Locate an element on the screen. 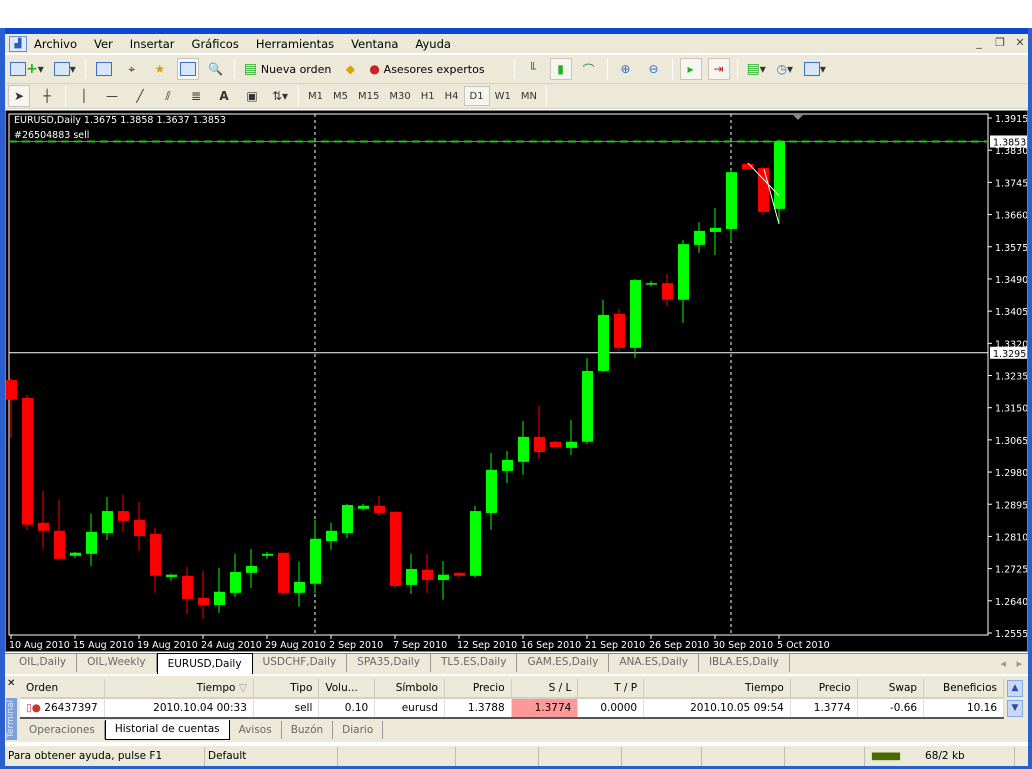 The height and width of the screenshot is (769, 1032). new-chart-button: + ▾ is located at coordinates (27, 69).